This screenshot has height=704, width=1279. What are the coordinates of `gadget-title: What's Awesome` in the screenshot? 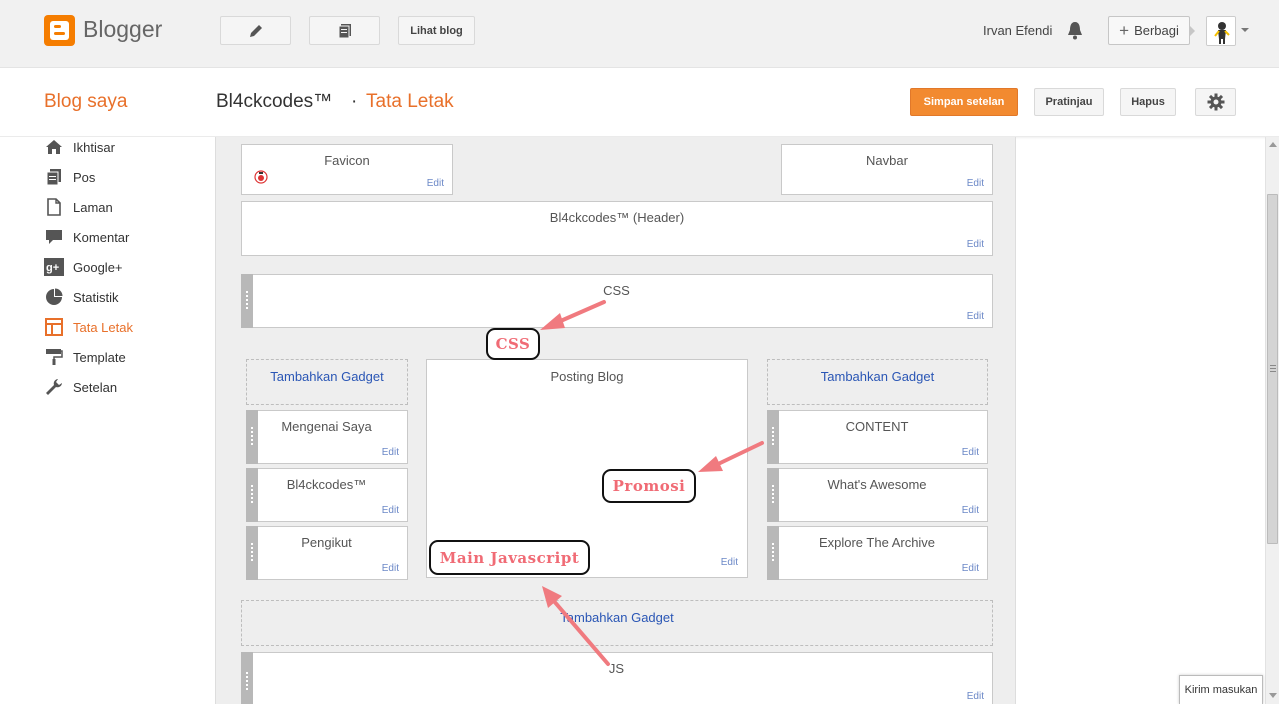 It's located at (877, 484).